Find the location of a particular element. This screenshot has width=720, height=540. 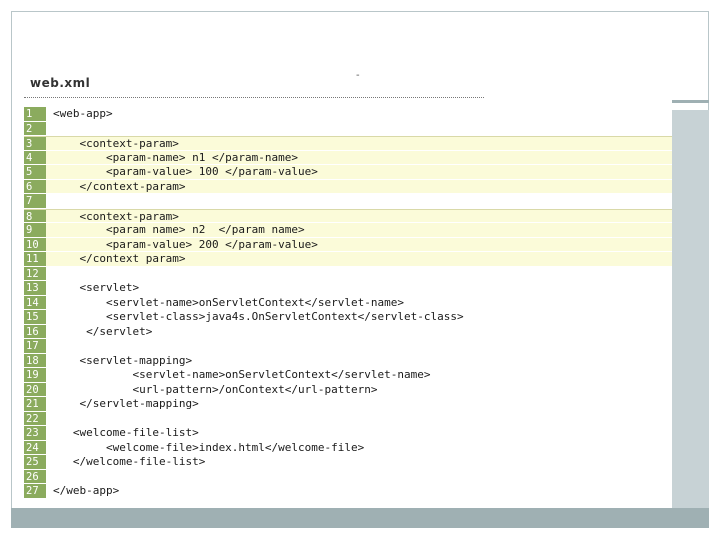

code-text: <param-name> n1 </param-name> is located at coordinates (176, 157).